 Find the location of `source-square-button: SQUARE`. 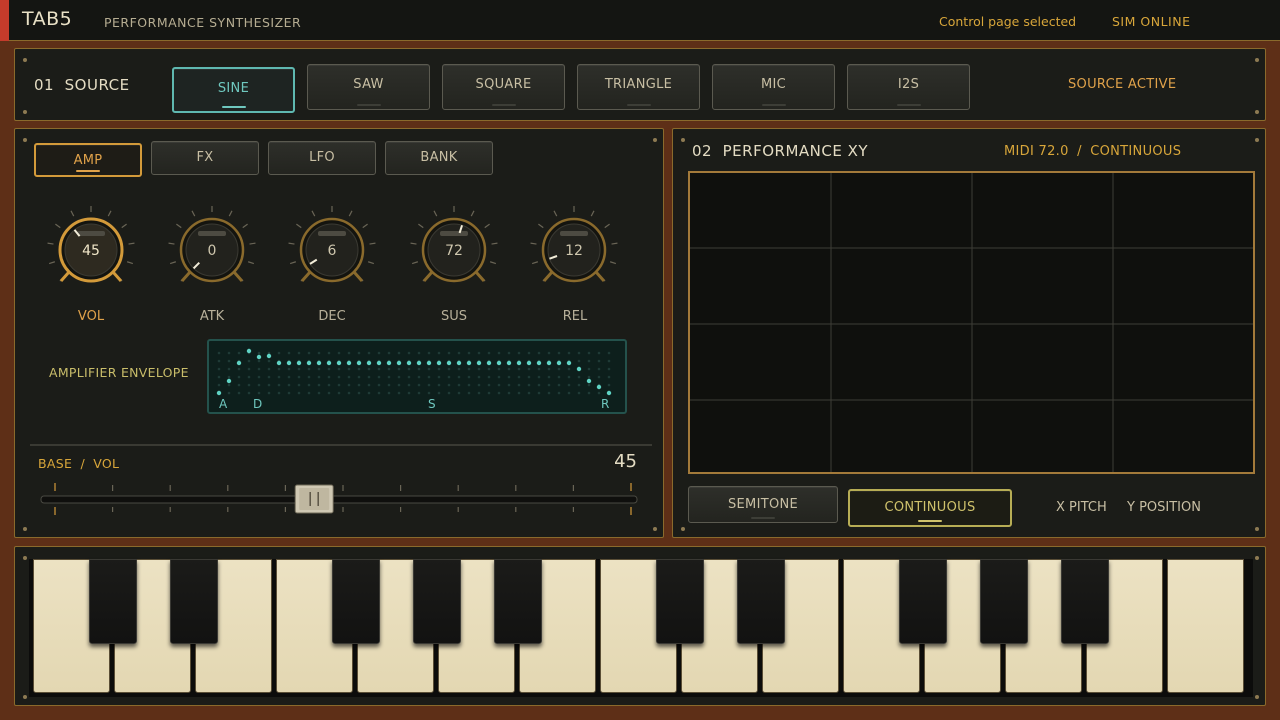

source-square-button: SQUARE is located at coordinates (503, 87).